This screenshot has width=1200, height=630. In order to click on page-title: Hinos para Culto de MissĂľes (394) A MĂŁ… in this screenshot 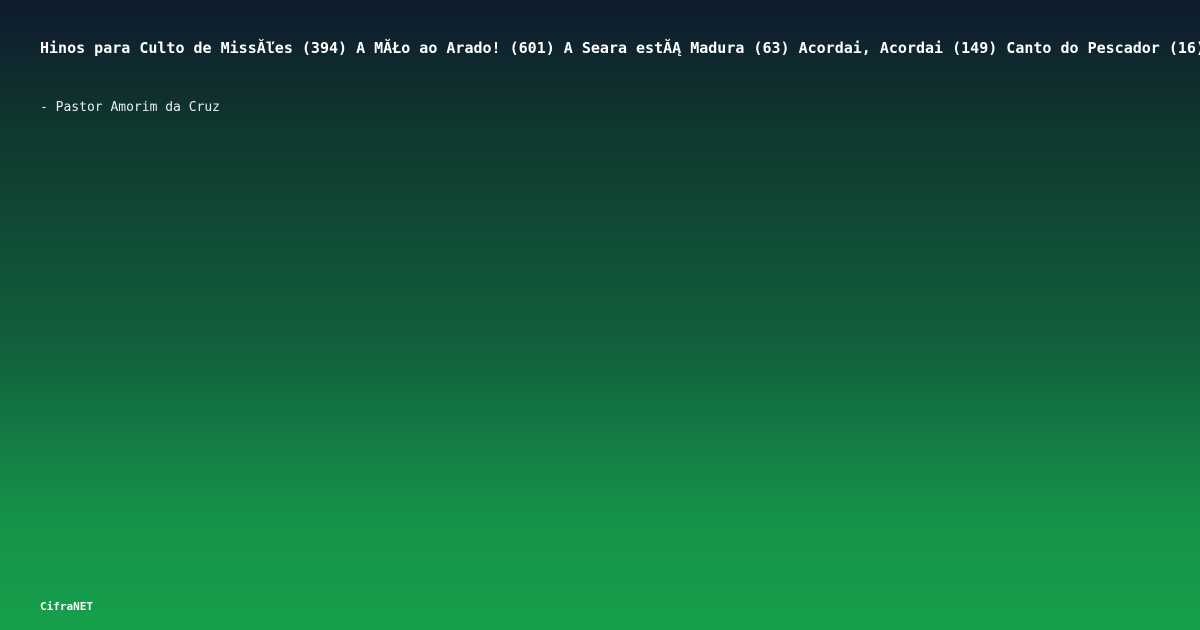, I will do `click(620, 48)`.